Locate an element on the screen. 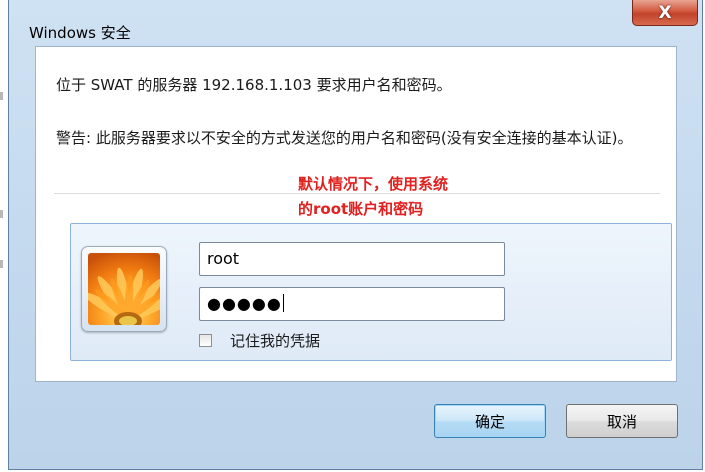 Image resolution: width=705 pixels, height=472 pixels. user-avatar is located at coordinates (124, 289).